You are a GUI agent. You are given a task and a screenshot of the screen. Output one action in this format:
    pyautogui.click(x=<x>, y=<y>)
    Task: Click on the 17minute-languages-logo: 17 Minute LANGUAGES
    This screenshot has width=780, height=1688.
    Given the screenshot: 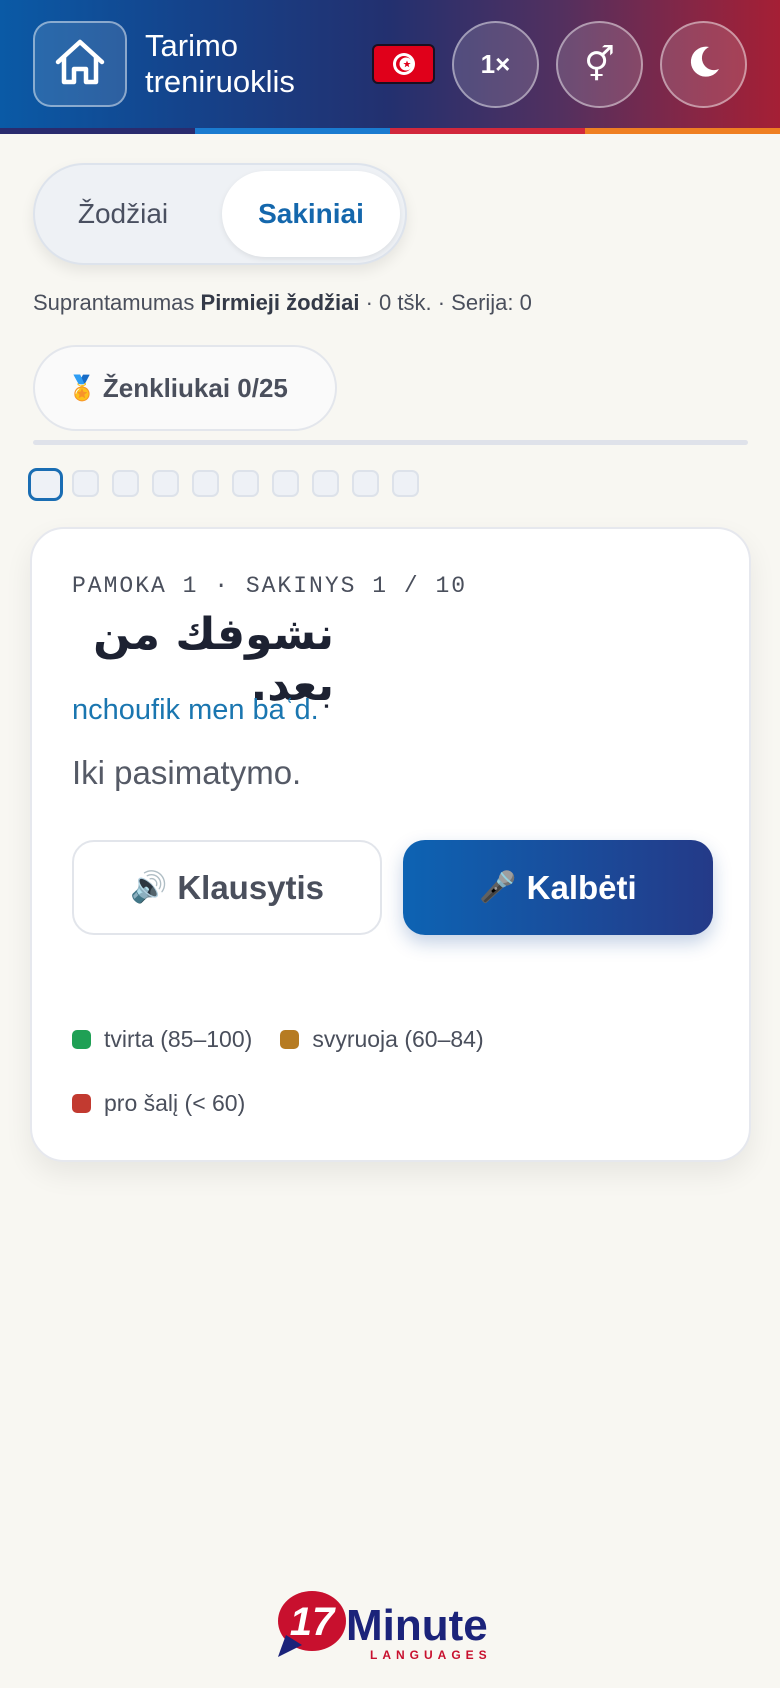 What is the action you would take?
    pyautogui.click(x=391, y=1625)
    